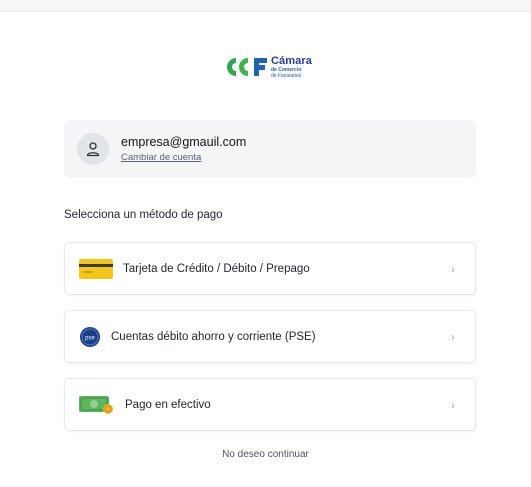 The height and width of the screenshot is (487, 531). I want to click on logo-line-2: de Comercio, so click(286, 69).